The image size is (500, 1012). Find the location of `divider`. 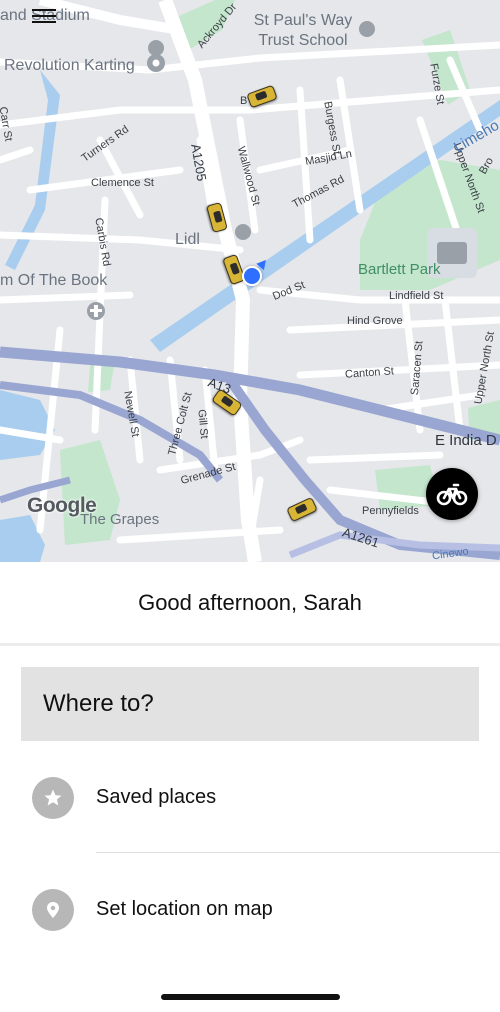

divider is located at coordinates (250, 644).